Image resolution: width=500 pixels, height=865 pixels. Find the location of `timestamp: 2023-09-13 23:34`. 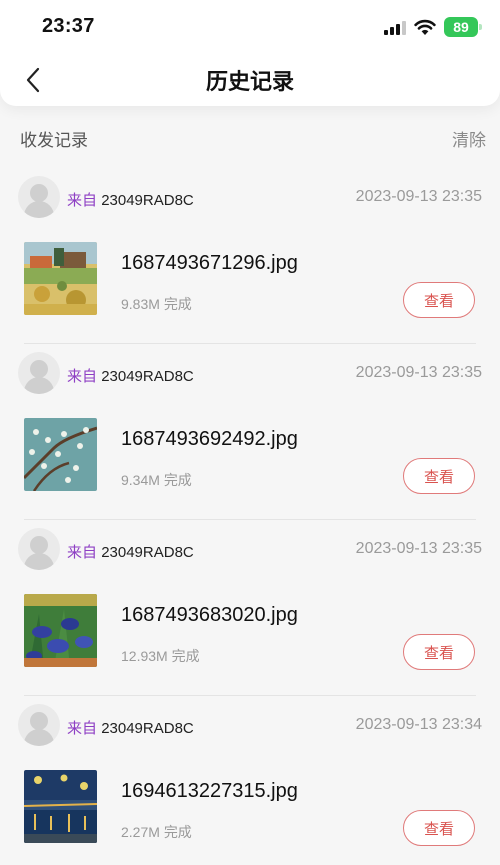

timestamp: 2023-09-13 23:34 is located at coordinates (418, 724).